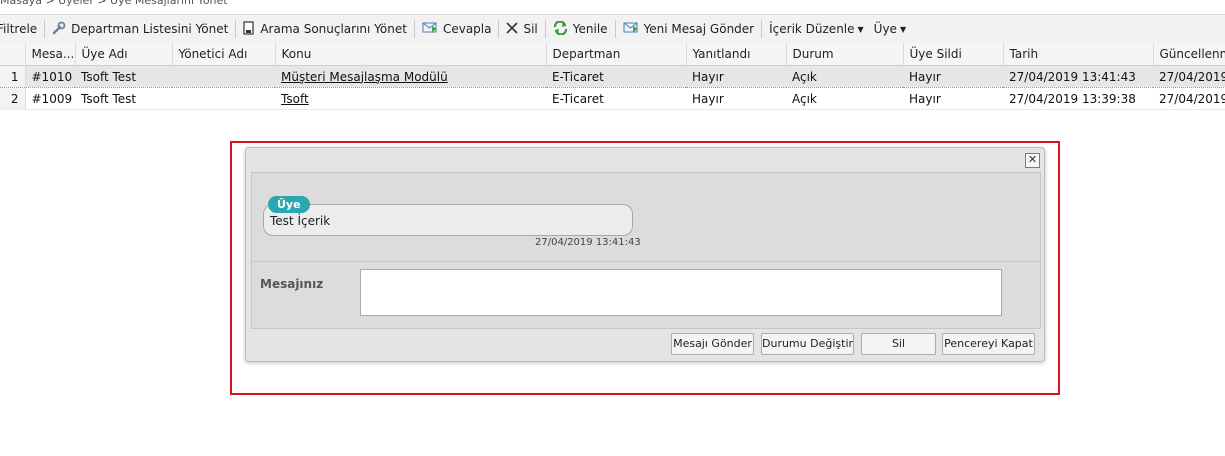  Describe the element at coordinates (1078, 76) in the screenshot. I see `cell-date: 27/04/2019 13:41:43` at that location.